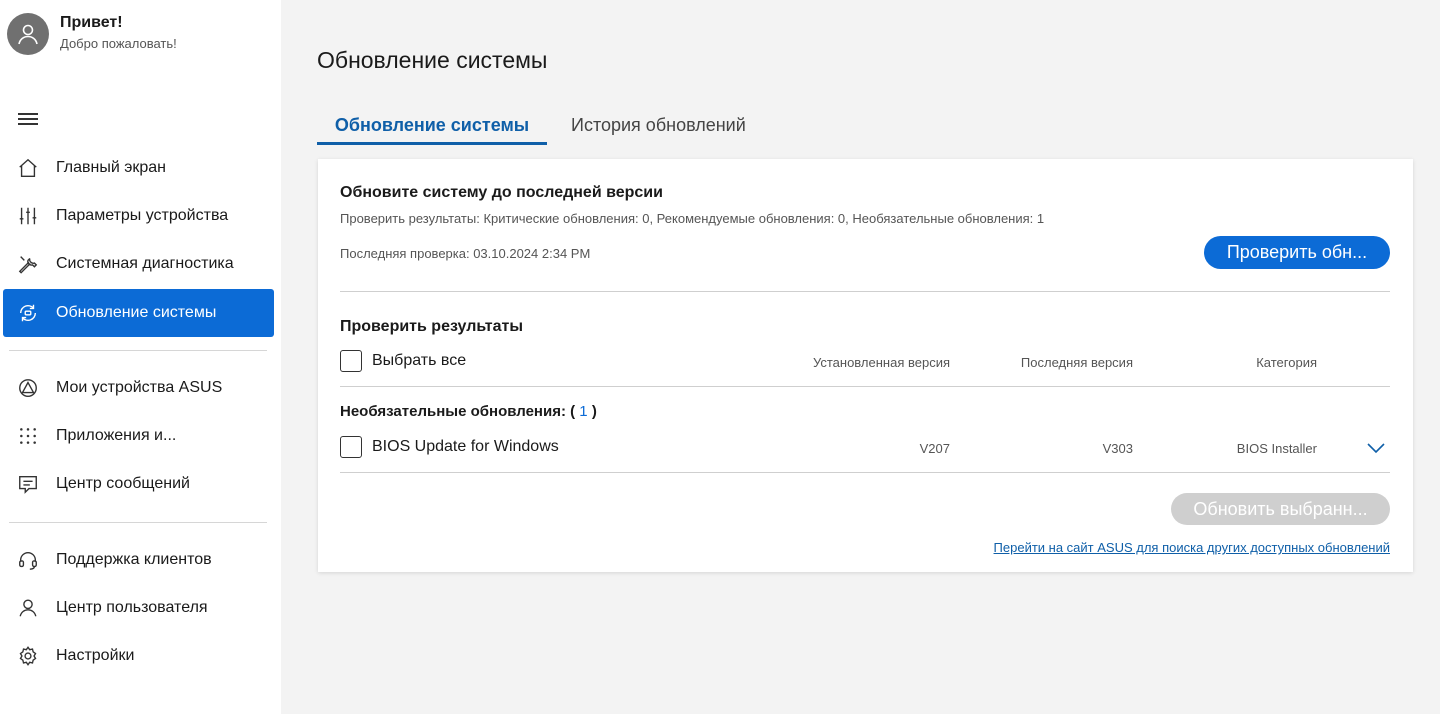 The image size is (1440, 714). I want to click on optional-updates-title: Необязательные обновления: ( 1 ), so click(468, 411).